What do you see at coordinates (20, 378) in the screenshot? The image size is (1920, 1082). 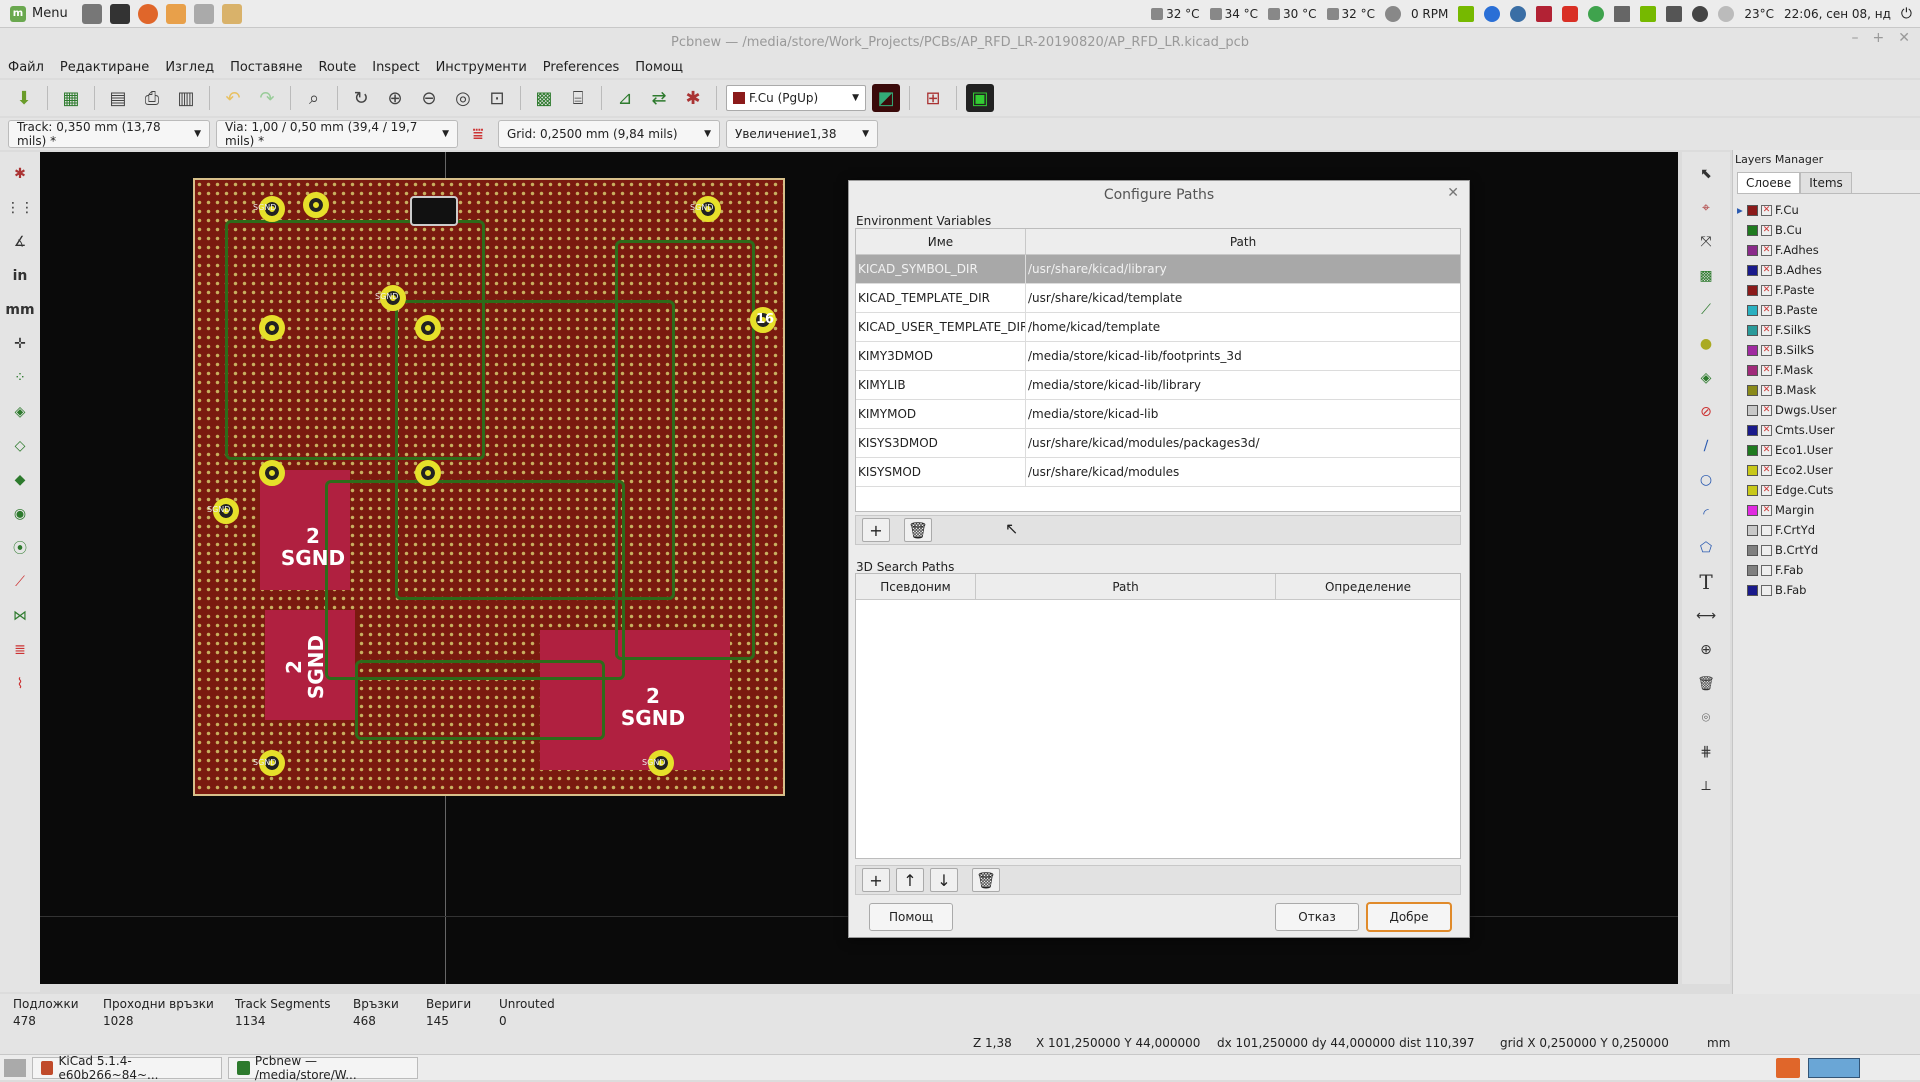 I see `ratsnest-icon: ⁘` at bounding box center [20, 378].